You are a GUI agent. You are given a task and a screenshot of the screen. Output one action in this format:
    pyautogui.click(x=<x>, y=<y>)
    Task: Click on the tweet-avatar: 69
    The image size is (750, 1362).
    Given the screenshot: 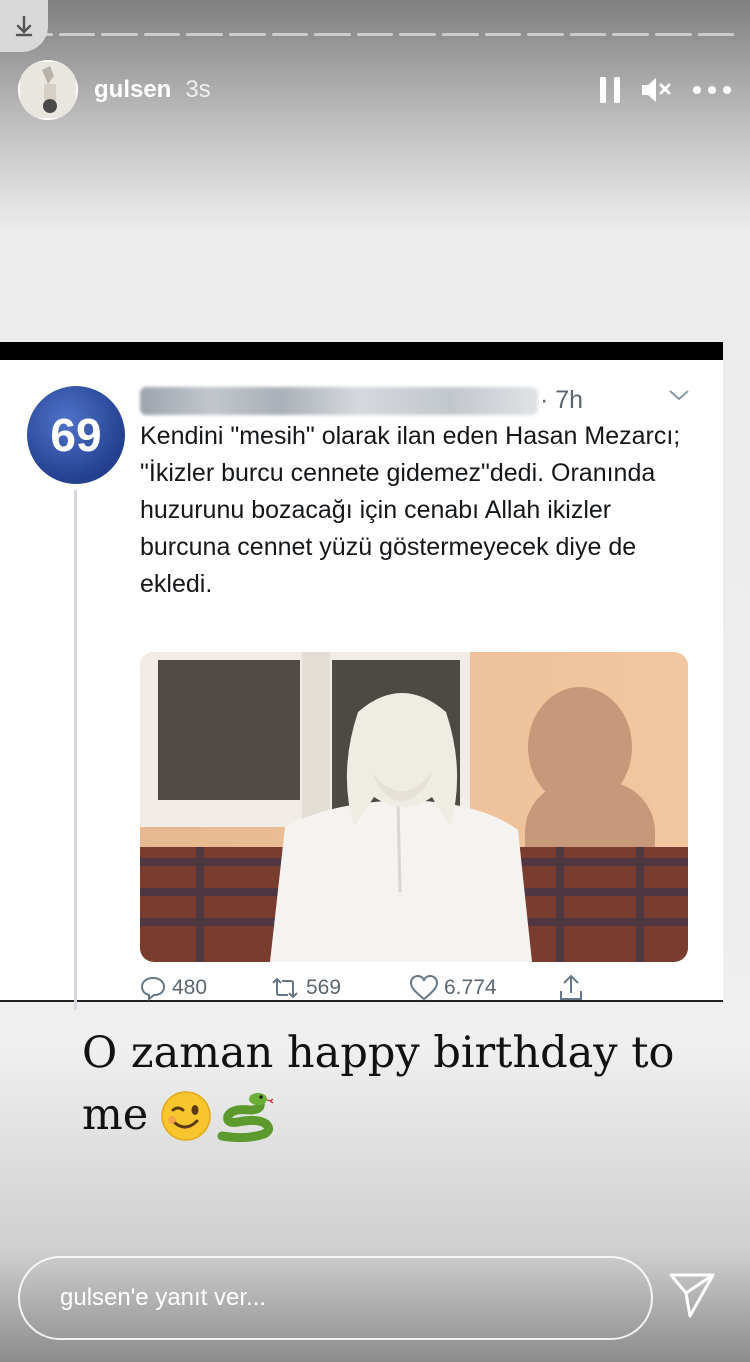 What is the action you would take?
    pyautogui.click(x=76, y=435)
    